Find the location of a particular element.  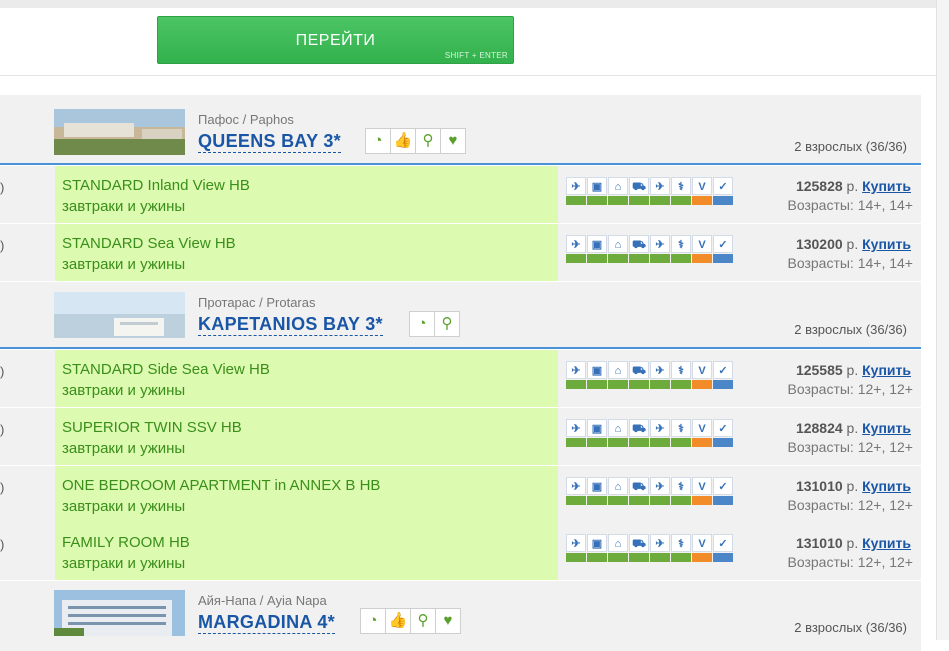

go-button: ПЕРЕЙТИ SHIFT + ENTER is located at coordinates (335, 40).